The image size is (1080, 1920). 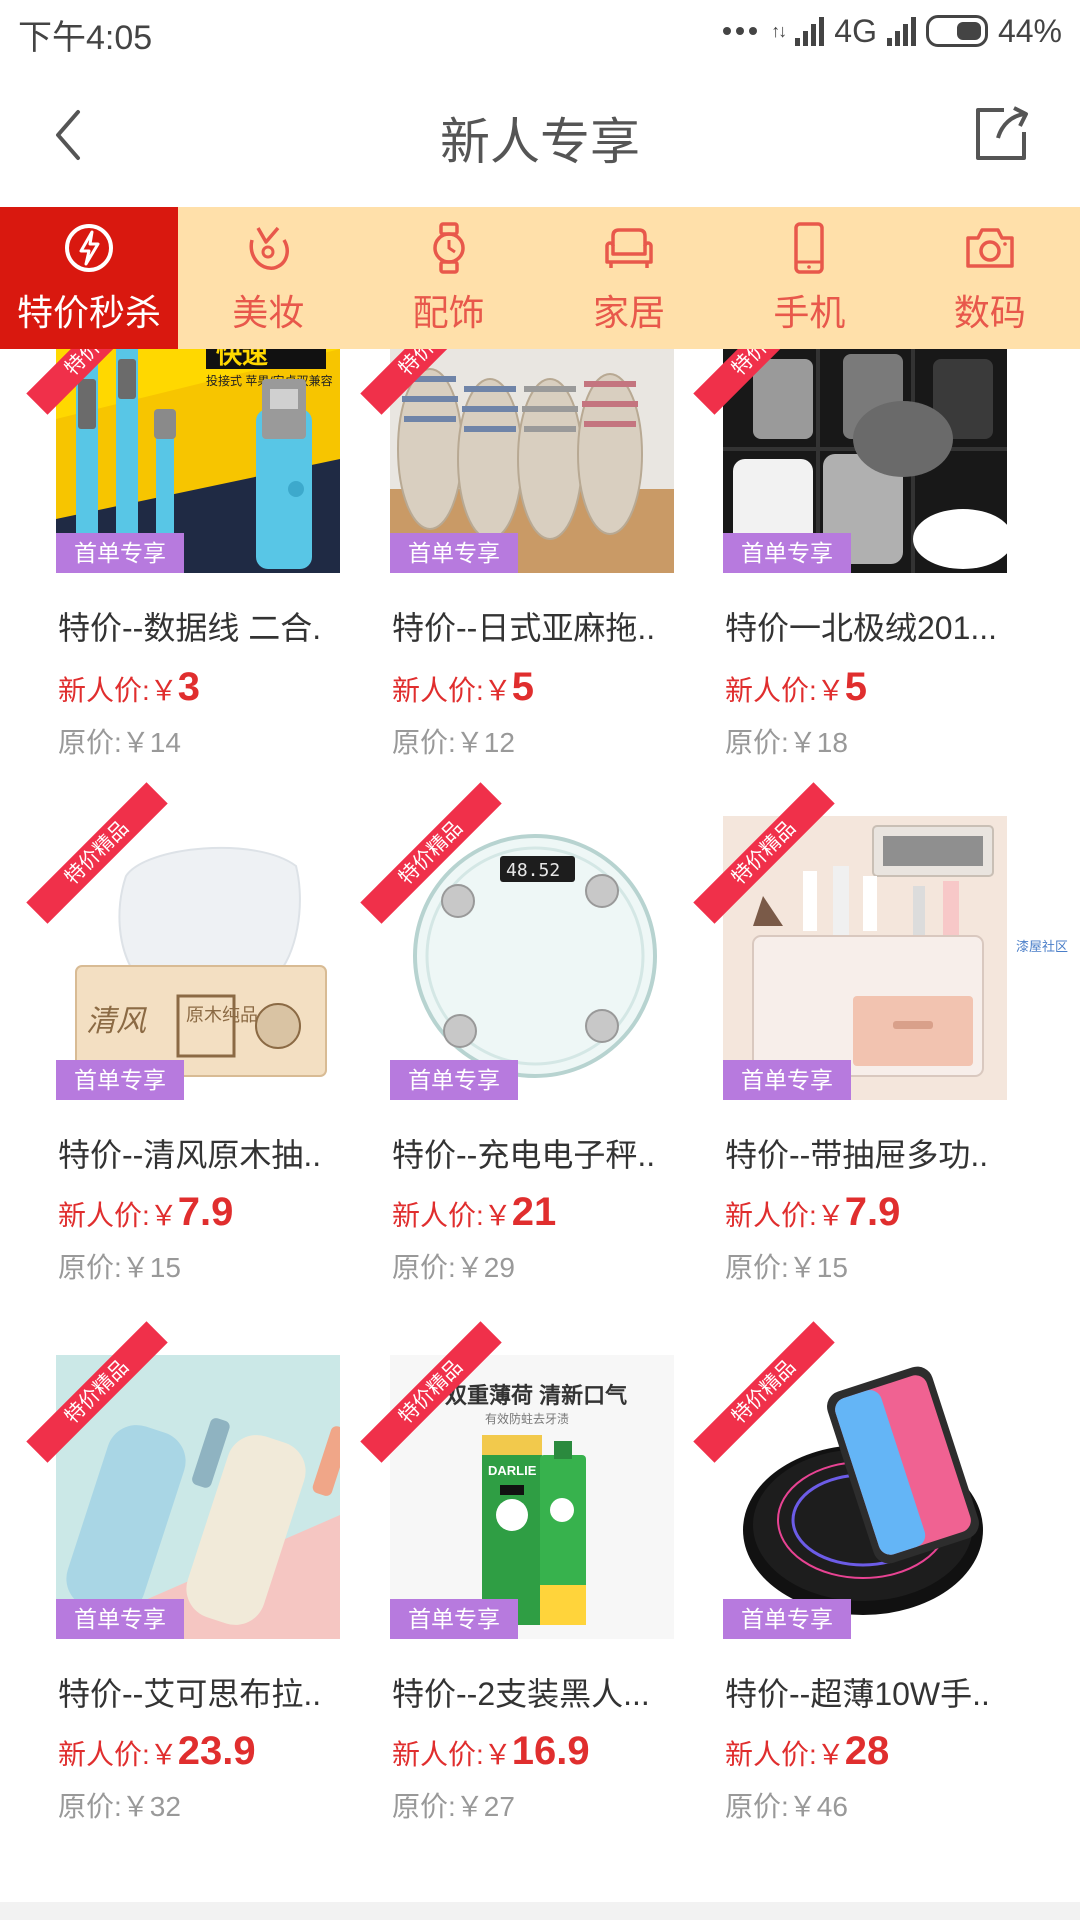 What do you see at coordinates (453, 1806) in the screenshot?
I see `old-price: 原价:￥27` at bounding box center [453, 1806].